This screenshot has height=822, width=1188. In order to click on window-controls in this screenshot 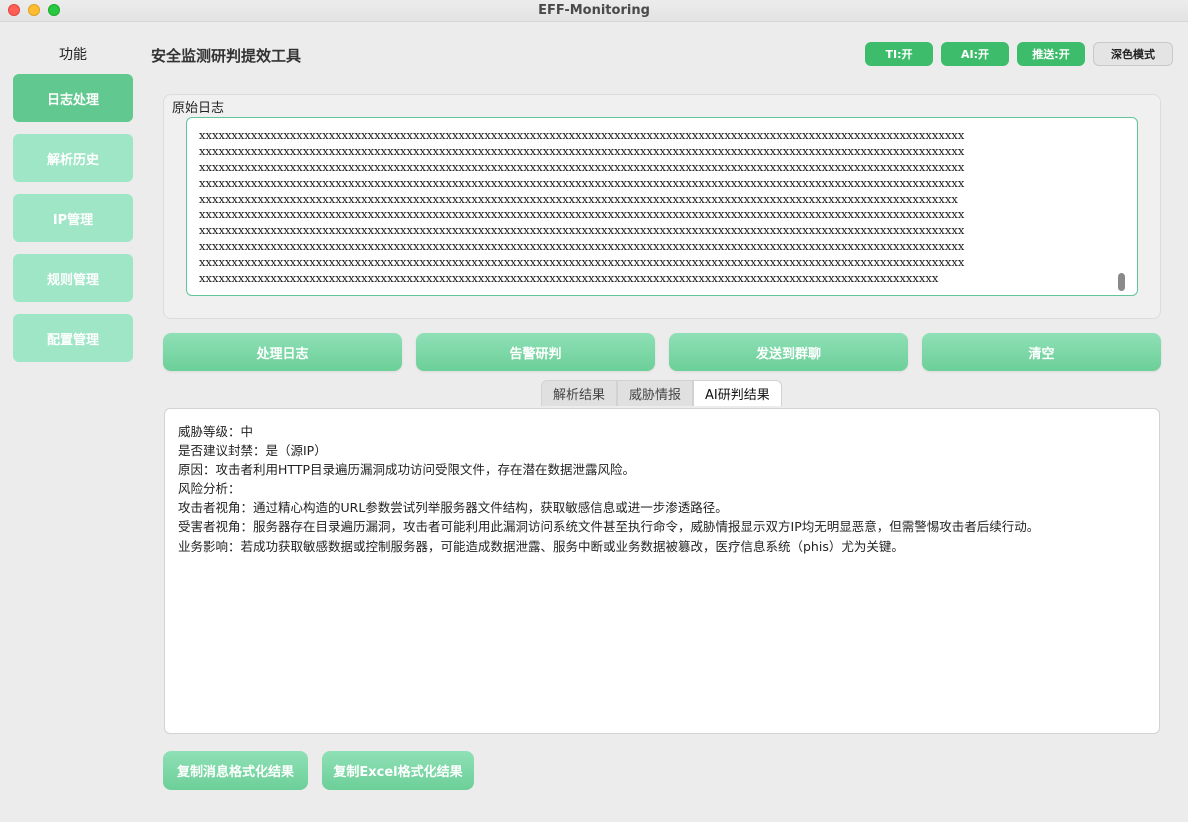, I will do `click(34, 10)`.